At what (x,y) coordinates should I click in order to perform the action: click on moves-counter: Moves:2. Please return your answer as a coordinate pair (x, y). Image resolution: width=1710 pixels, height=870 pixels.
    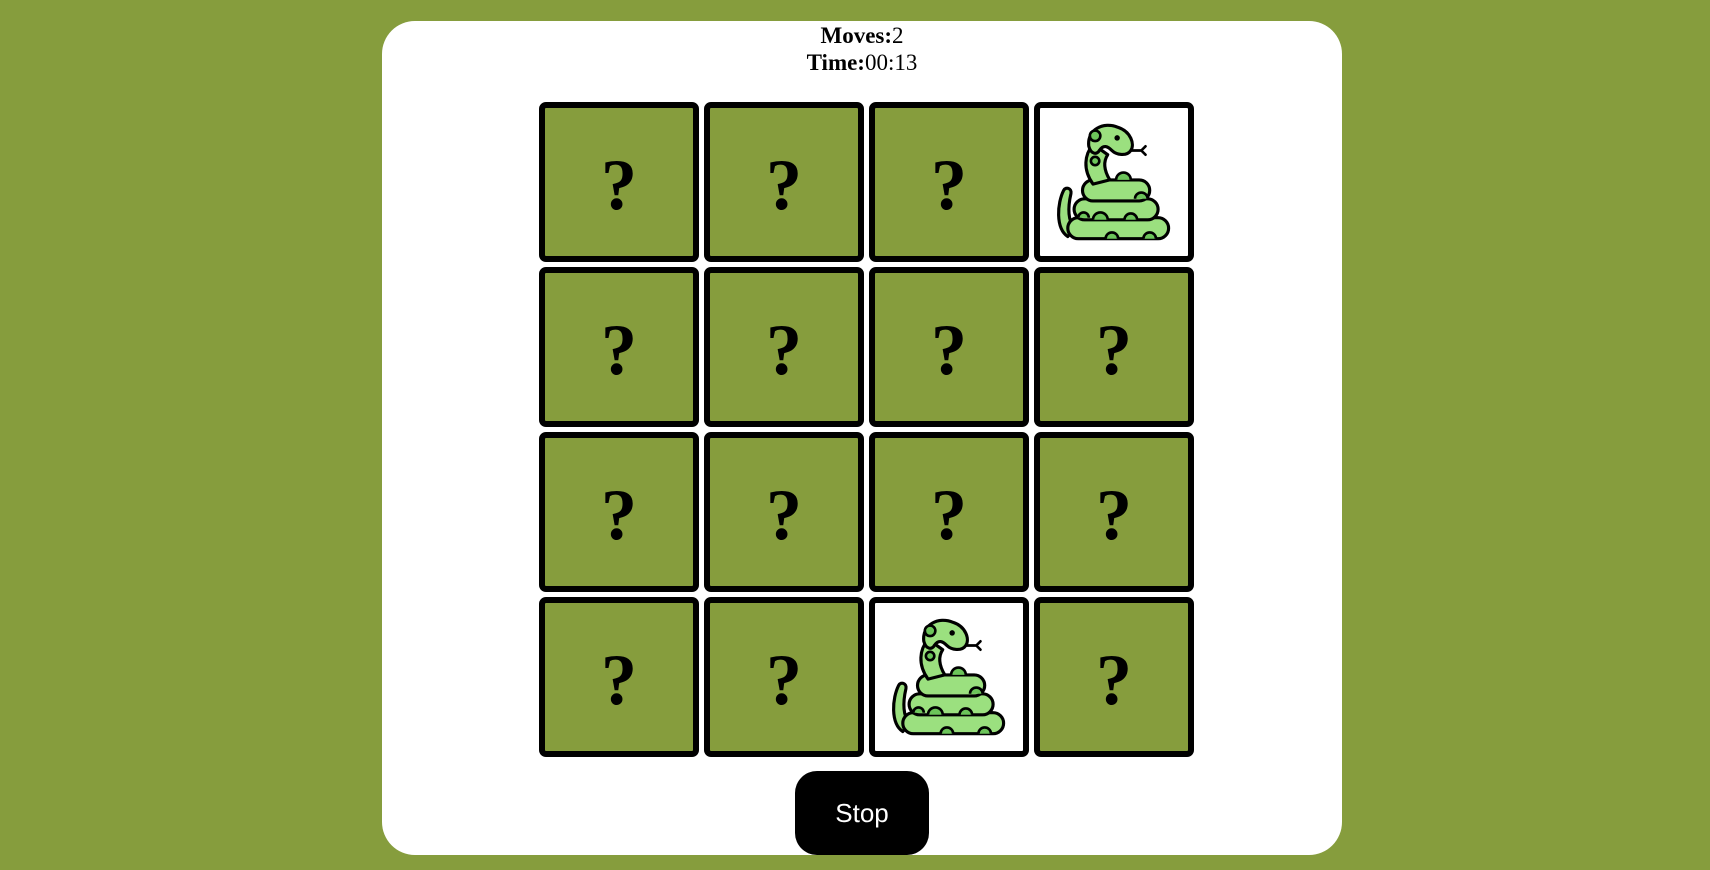
    Looking at the image, I should click on (862, 35).